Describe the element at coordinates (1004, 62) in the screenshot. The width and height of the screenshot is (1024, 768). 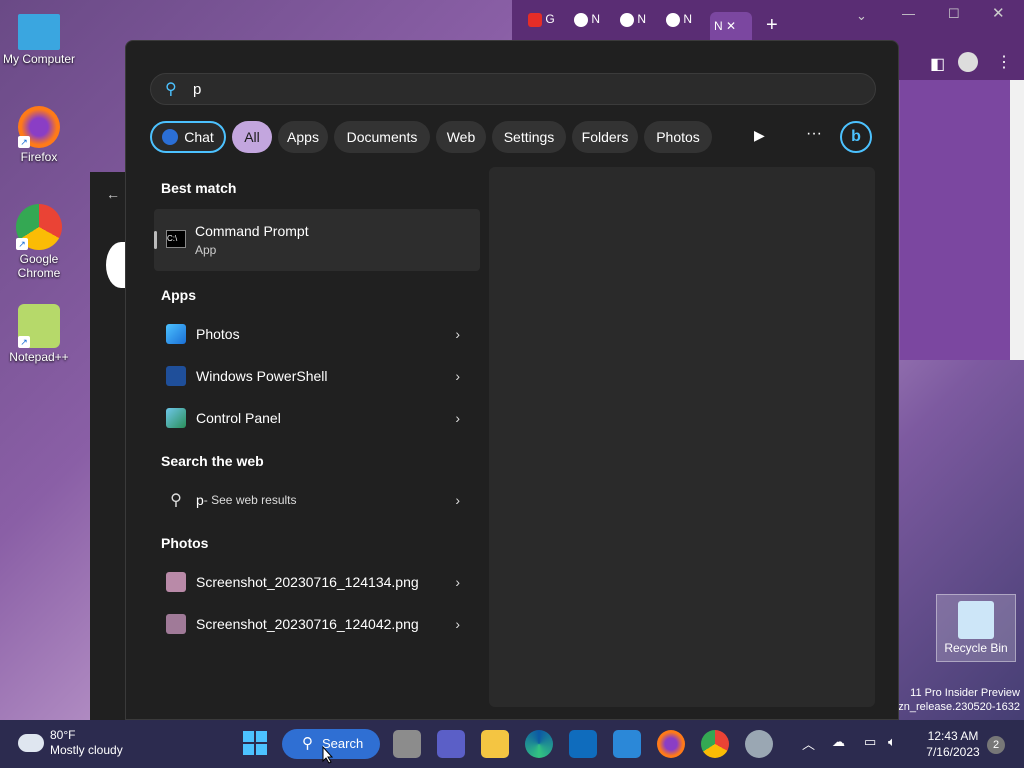
I see `menu-dots-icon: ⋮` at that location.